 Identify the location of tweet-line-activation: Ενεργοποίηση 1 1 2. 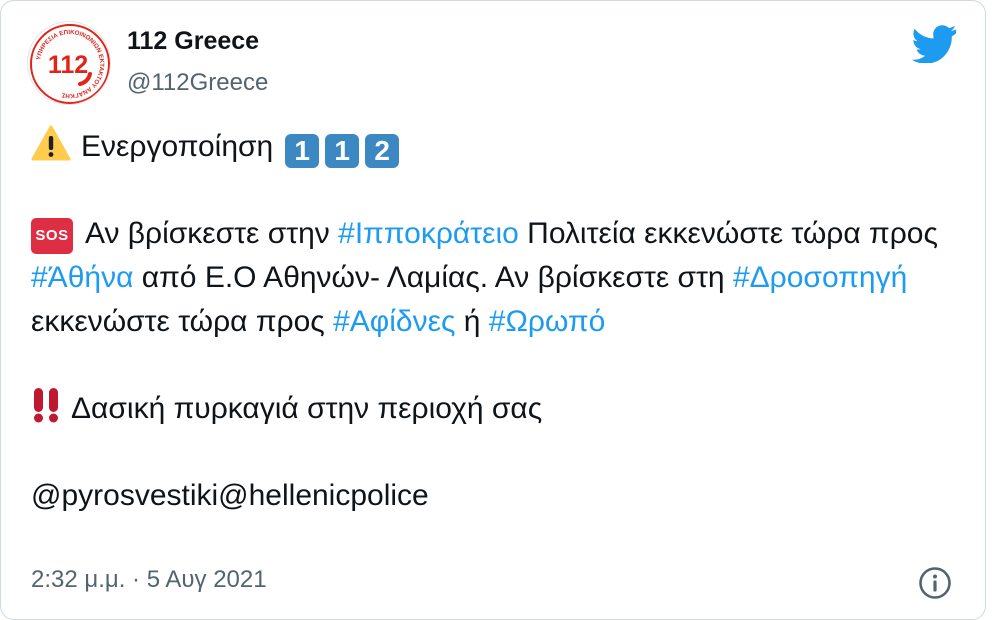
(496, 147).